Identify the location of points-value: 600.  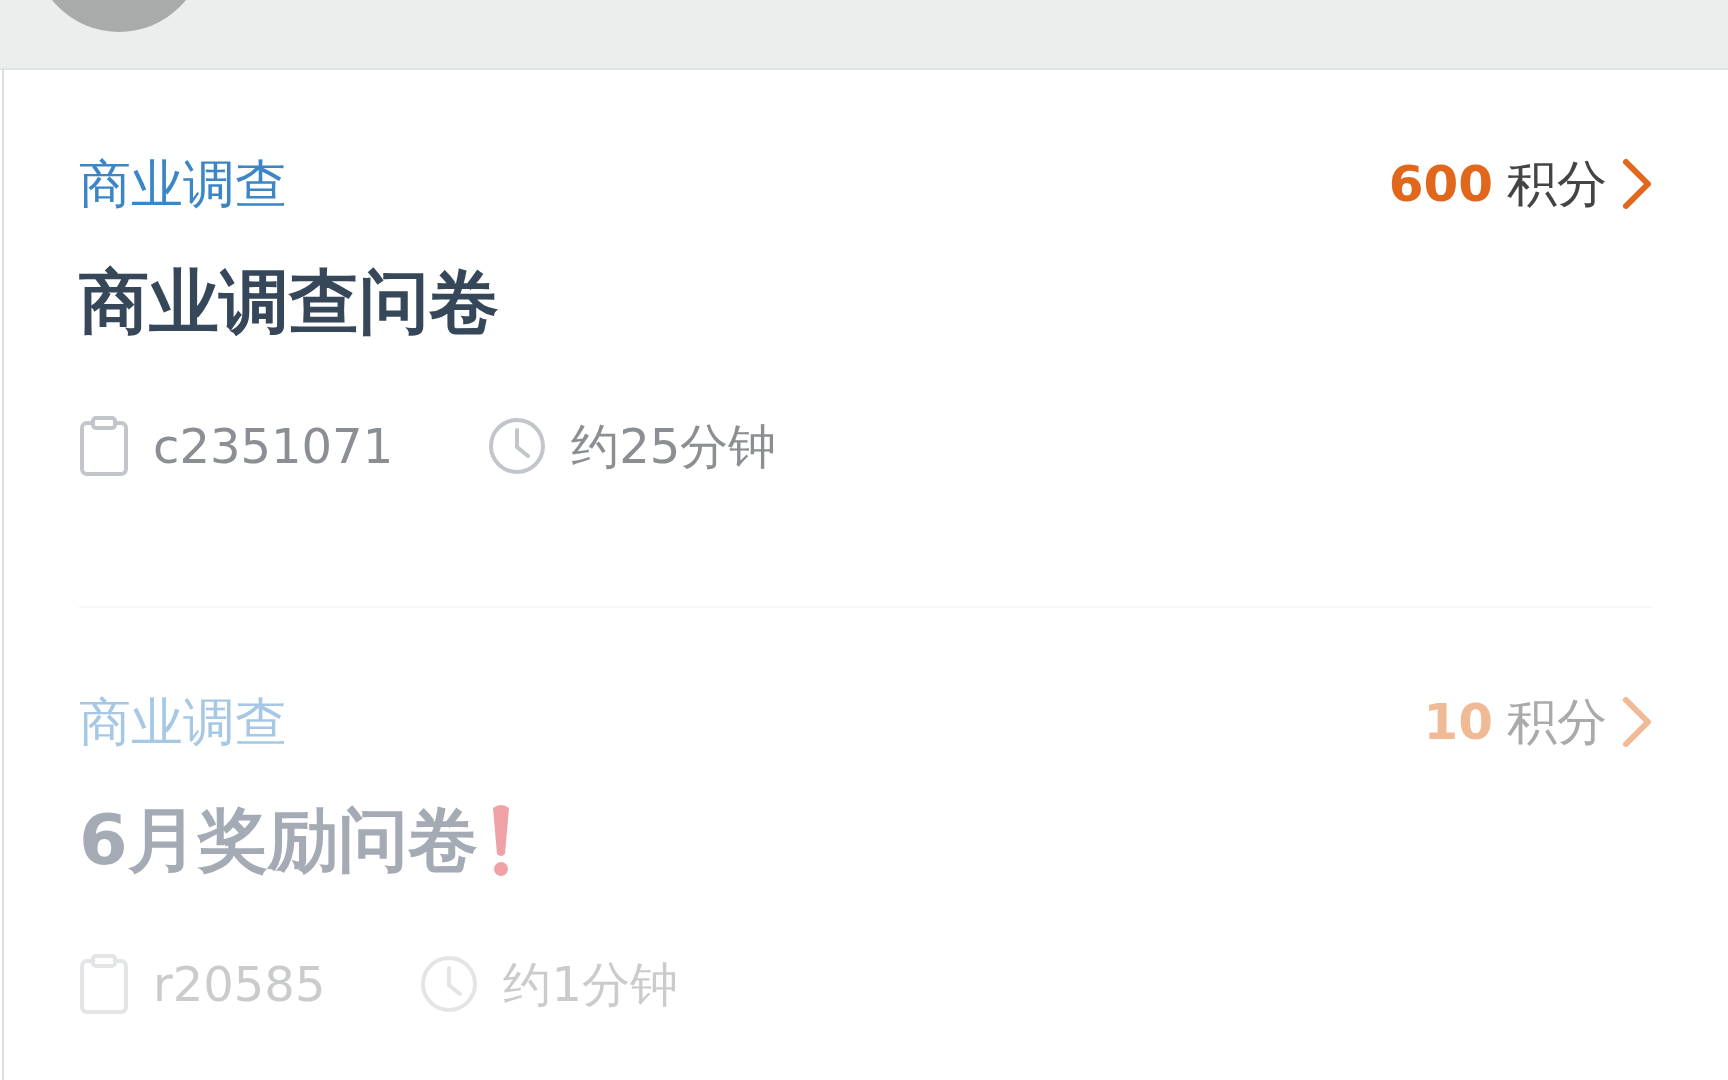
(1440, 184).